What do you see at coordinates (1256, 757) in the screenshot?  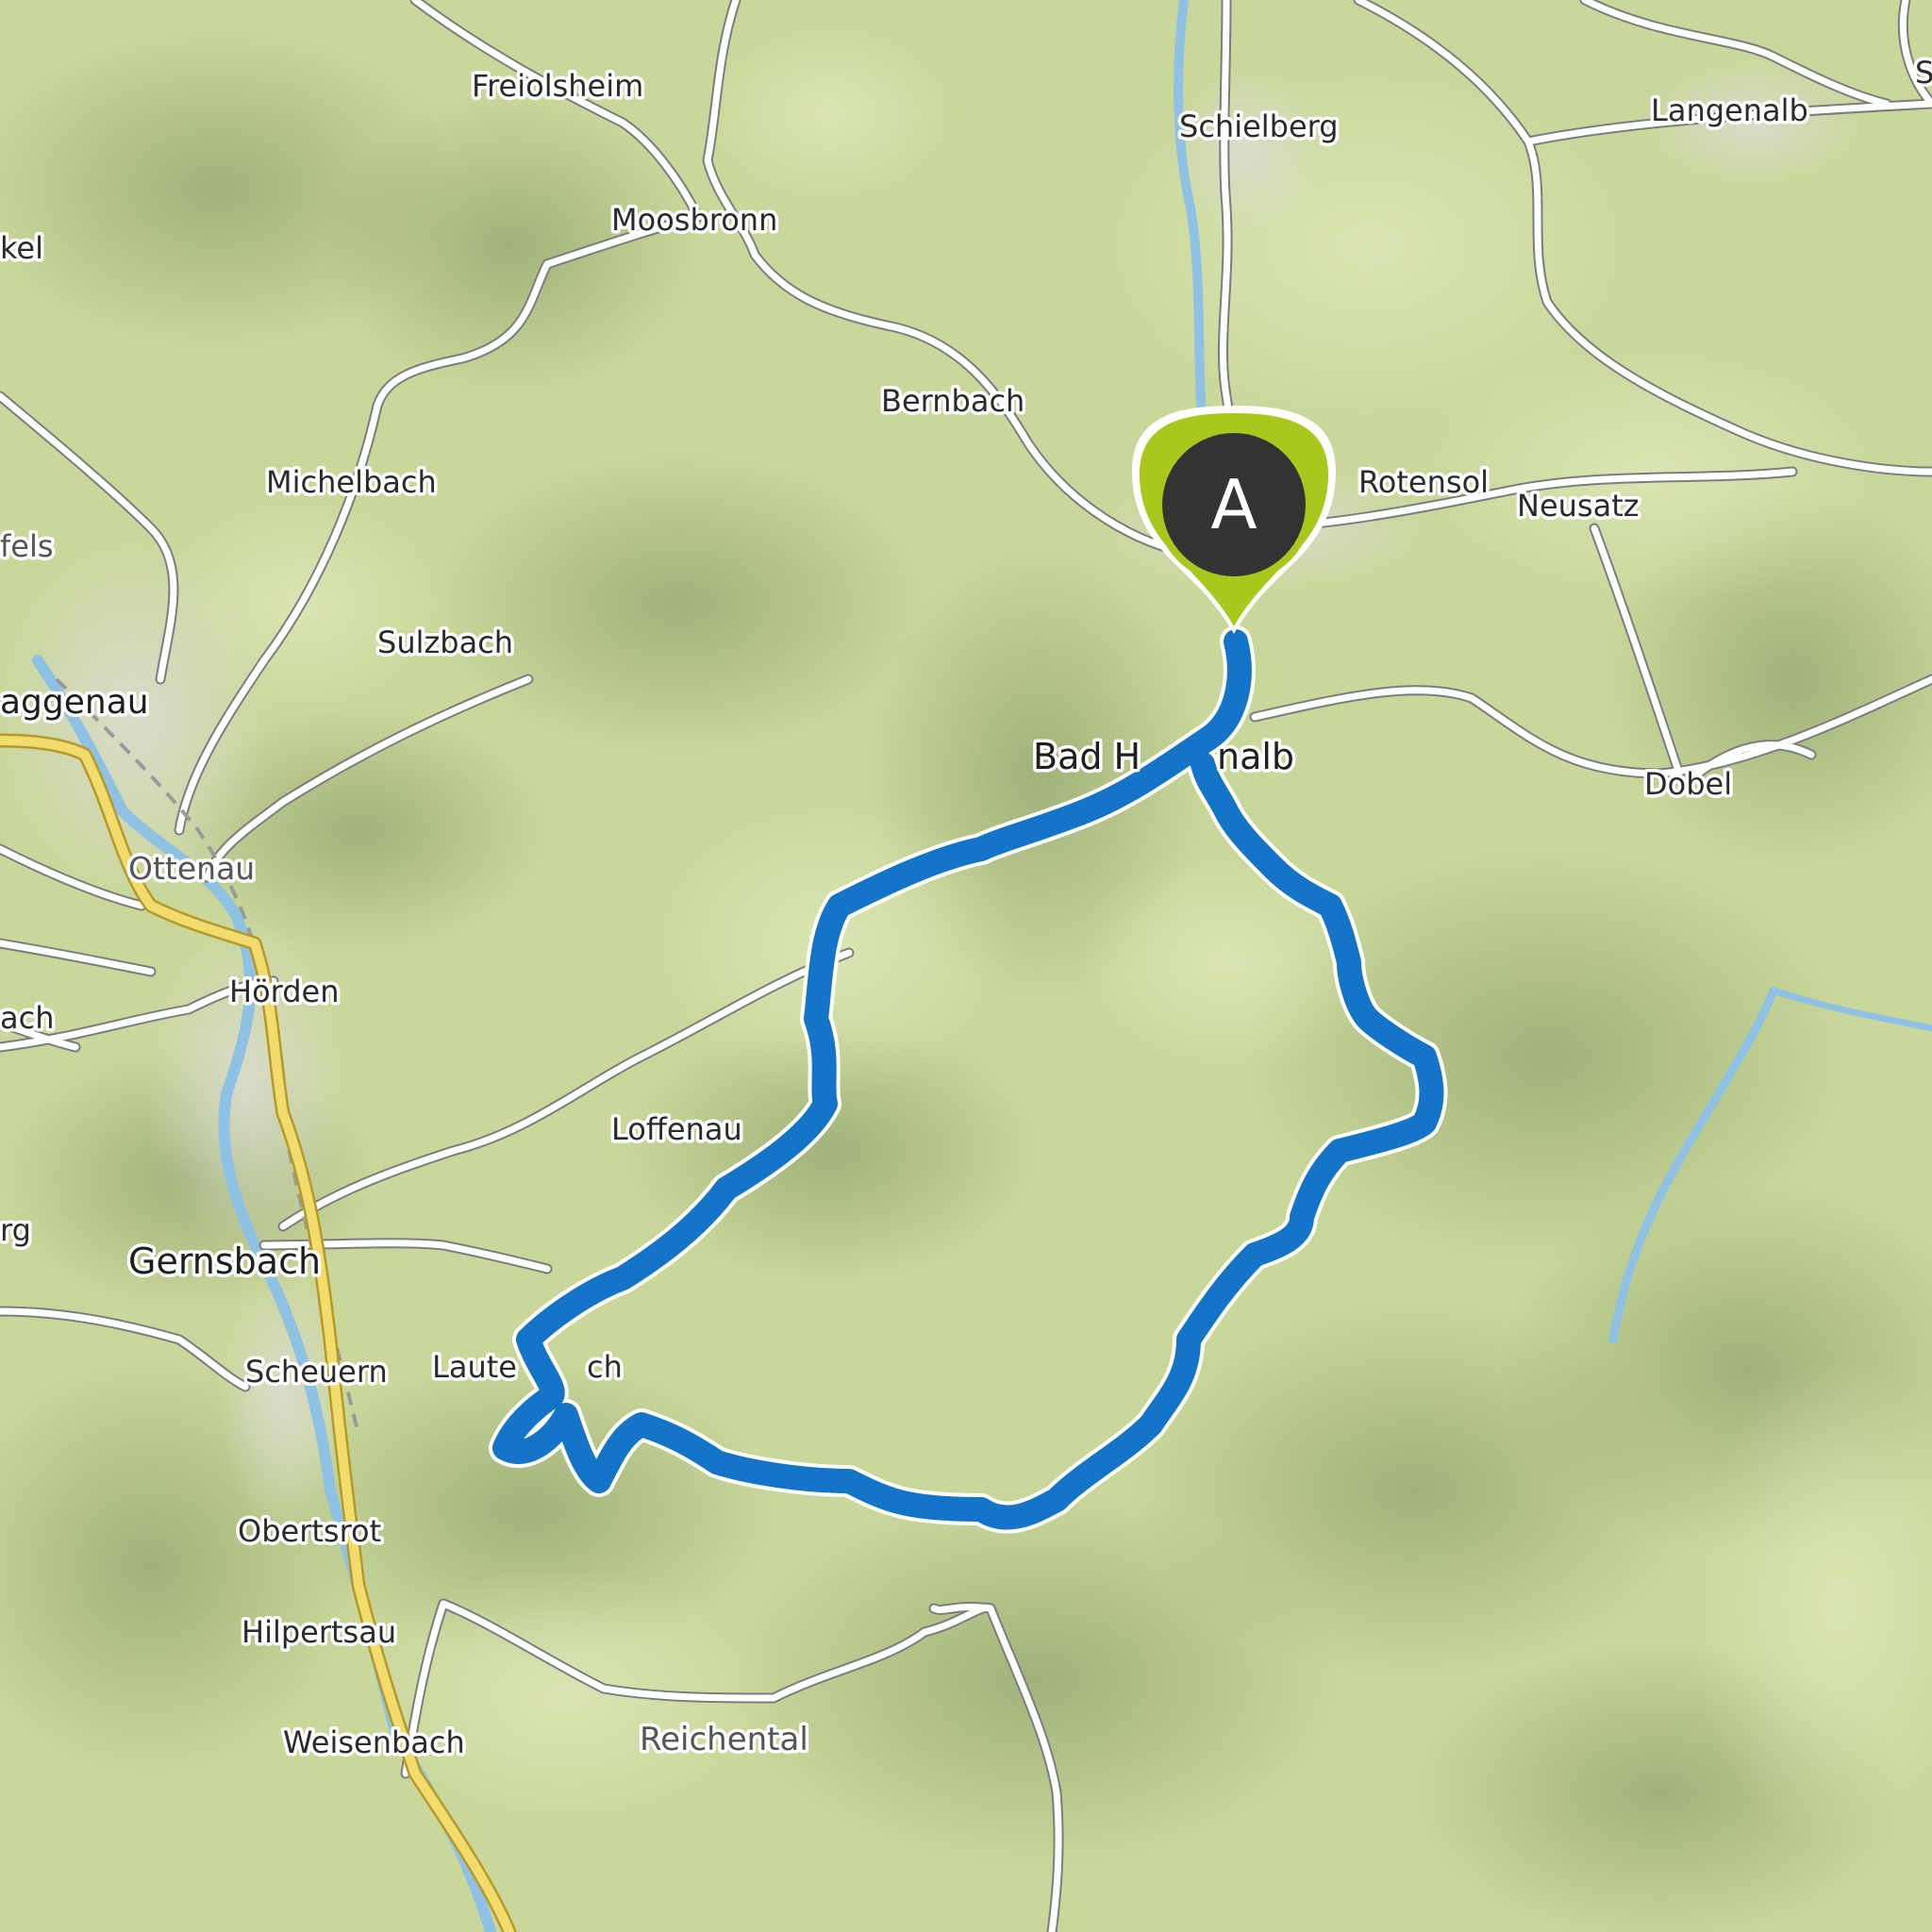 I see `label-bad-herrenalb-end: nalb` at bounding box center [1256, 757].